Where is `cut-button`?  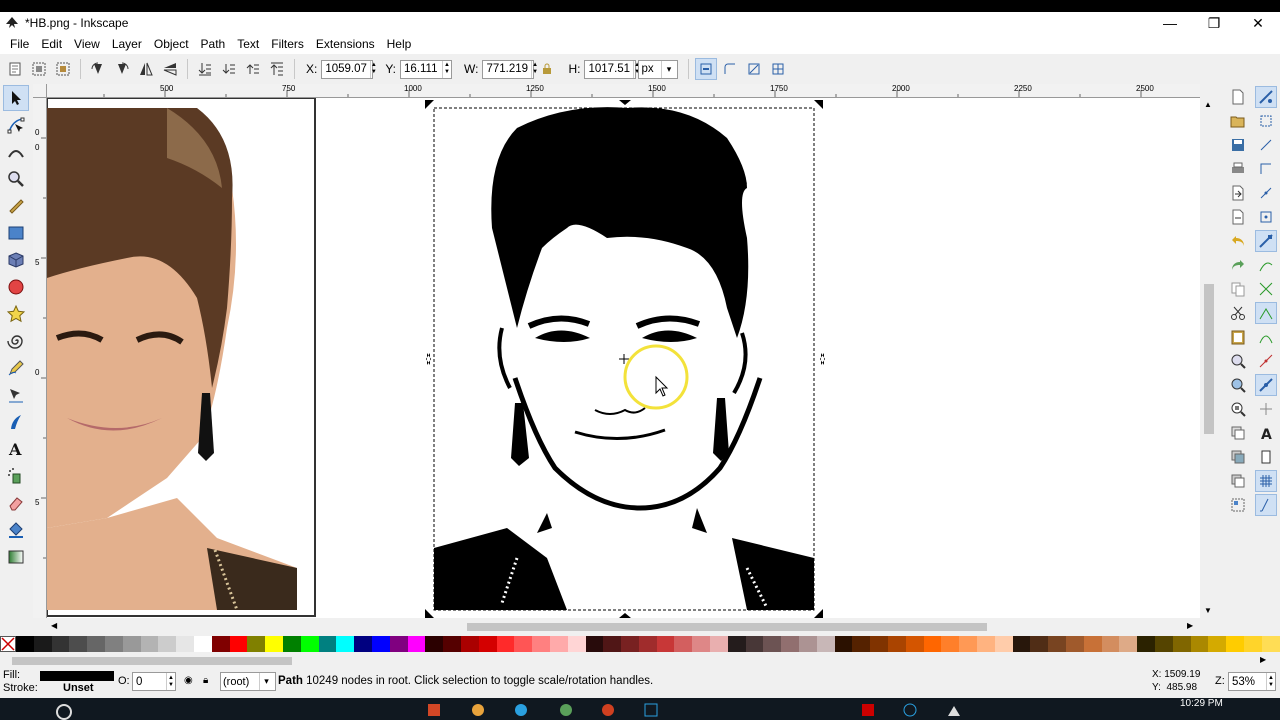
cut-button is located at coordinates (1238, 313).